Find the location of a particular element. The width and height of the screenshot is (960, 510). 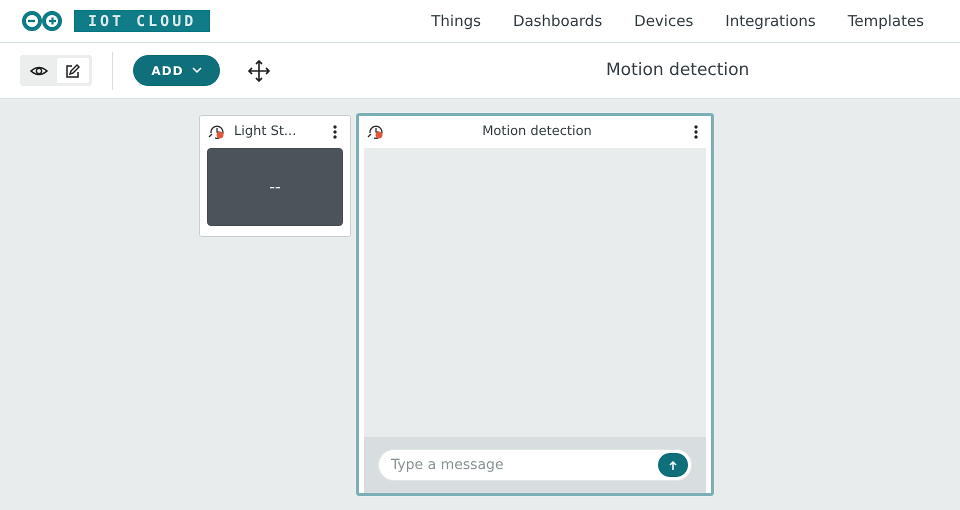

edit-icon is located at coordinates (73, 70).